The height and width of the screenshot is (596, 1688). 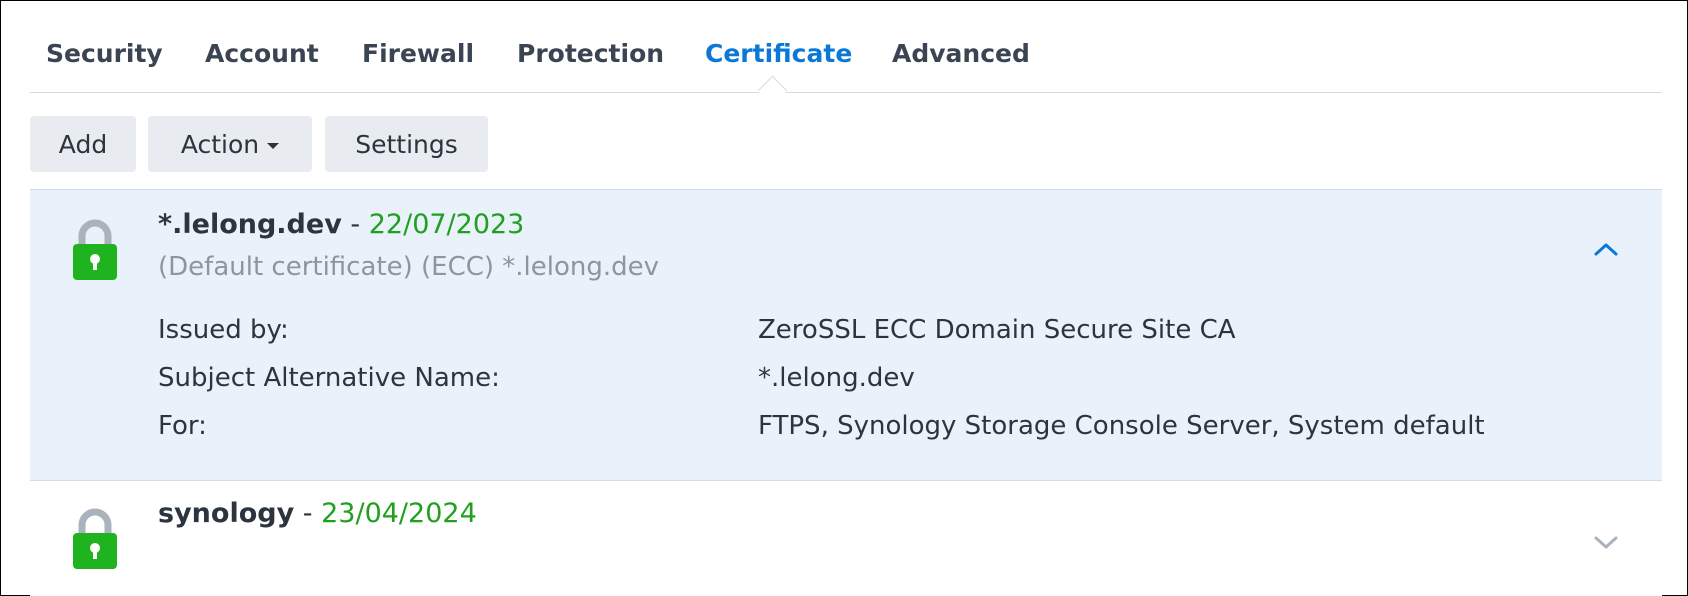 What do you see at coordinates (418, 54) in the screenshot?
I see `tab-firewall: Firewall` at bounding box center [418, 54].